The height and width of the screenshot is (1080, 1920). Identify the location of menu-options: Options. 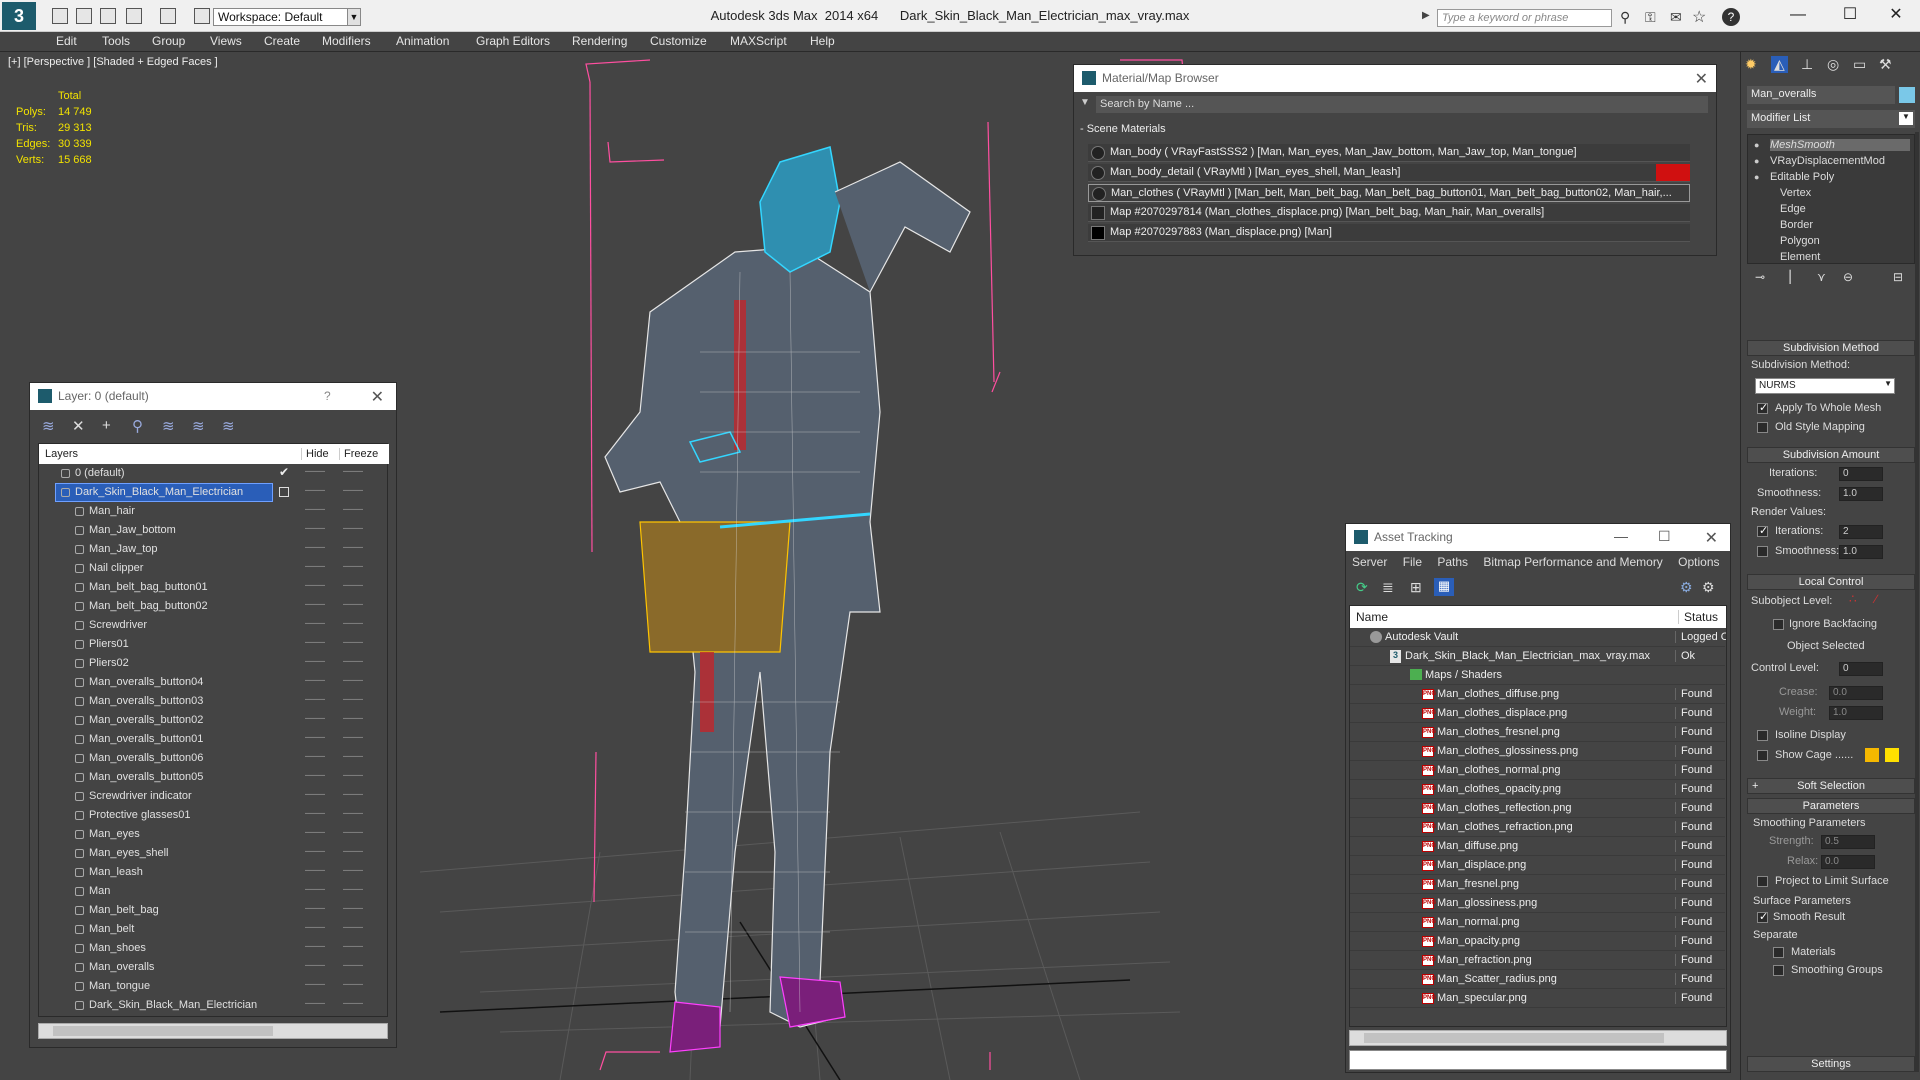
(1698, 562).